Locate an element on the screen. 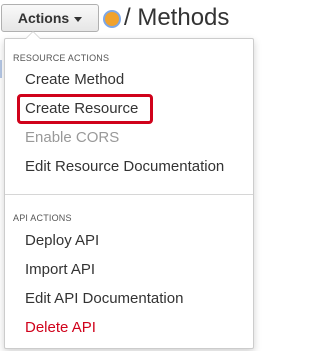 The height and width of the screenshot is (351, 320). menu-item-create-resource: Create Resource is located at coordinates (81, 109).